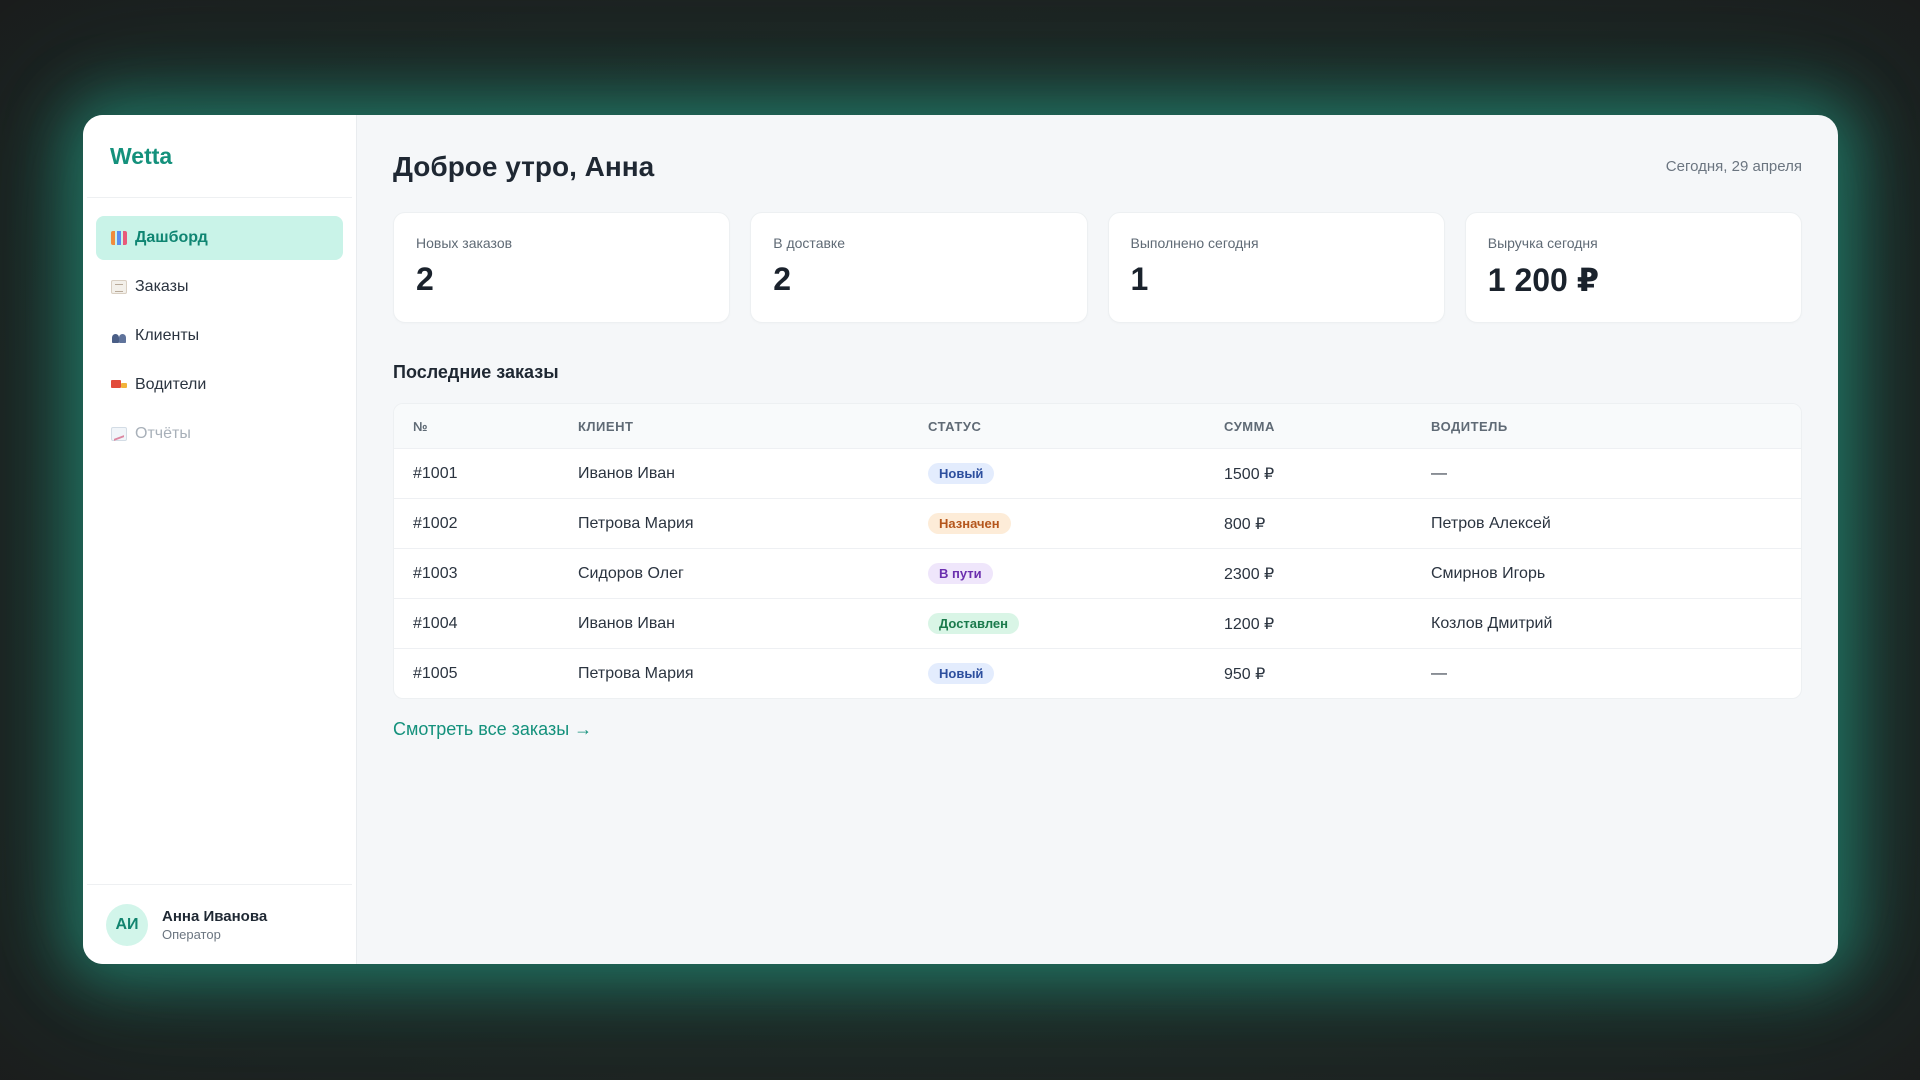  Describe the element at coordinates (435, 673) in the screenshot. I see `order-number: #1005` at that location.